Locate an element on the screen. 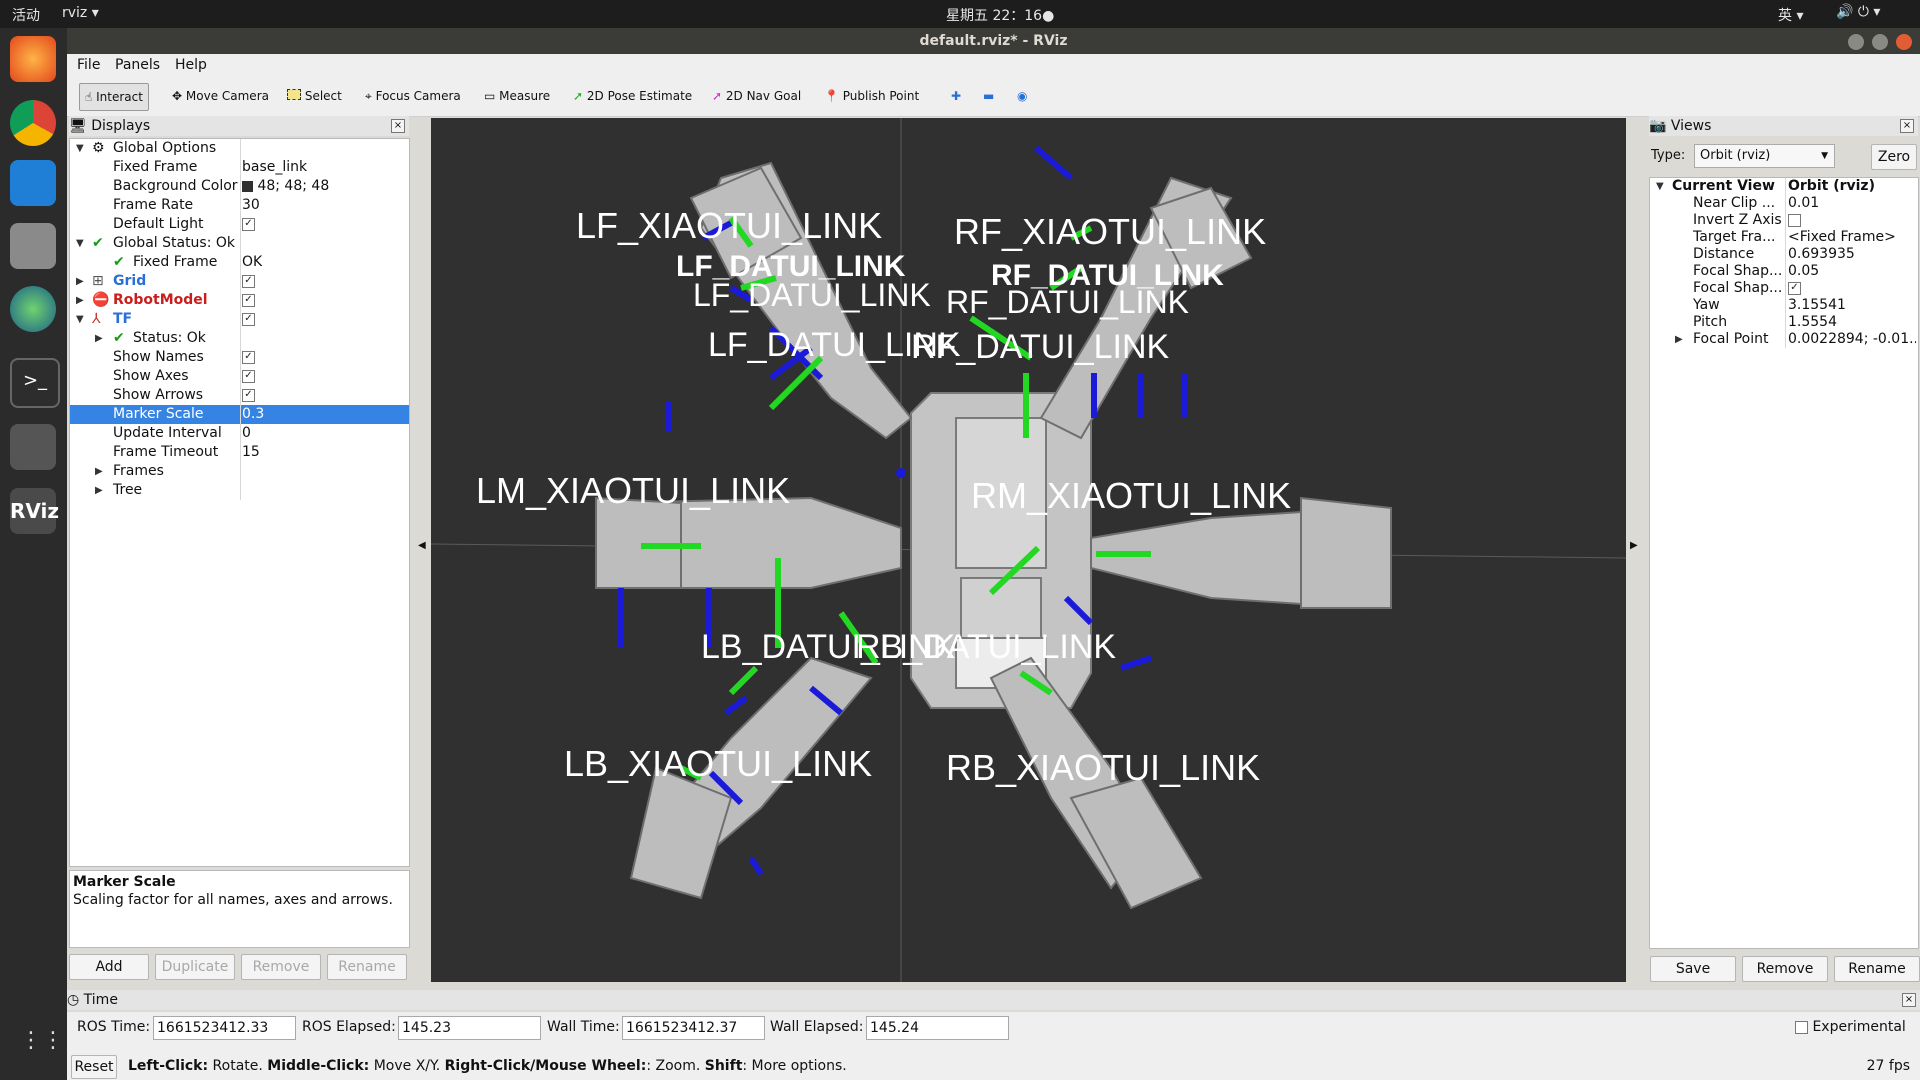 This screenshot has height=1080, width=1920. tf-label-rf-datui-3: RF_DATUI_LINK is located at coordinates (1040, 347).